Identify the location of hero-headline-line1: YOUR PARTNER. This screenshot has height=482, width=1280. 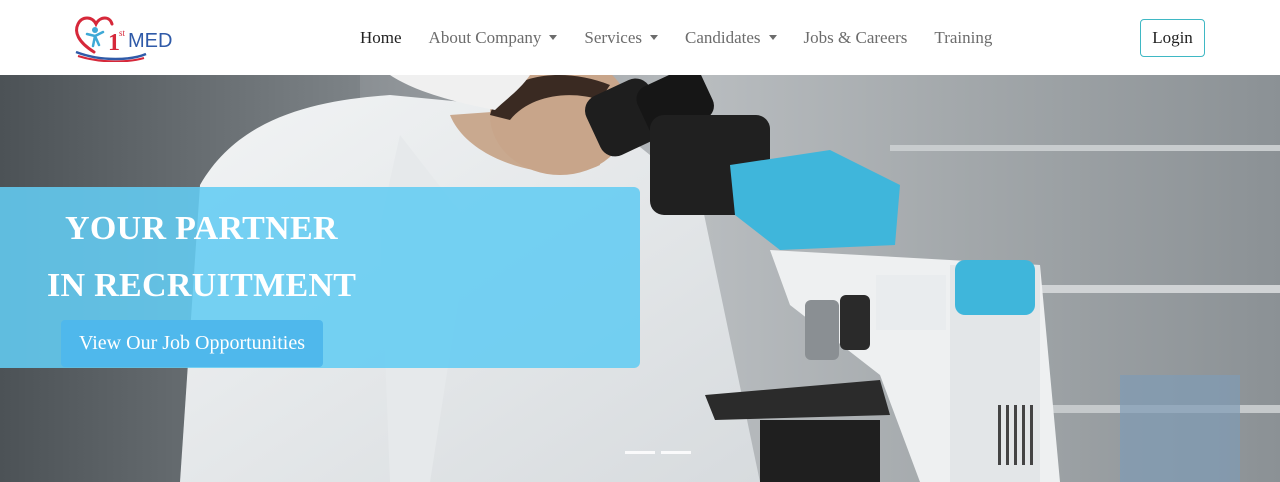
(201, 228).